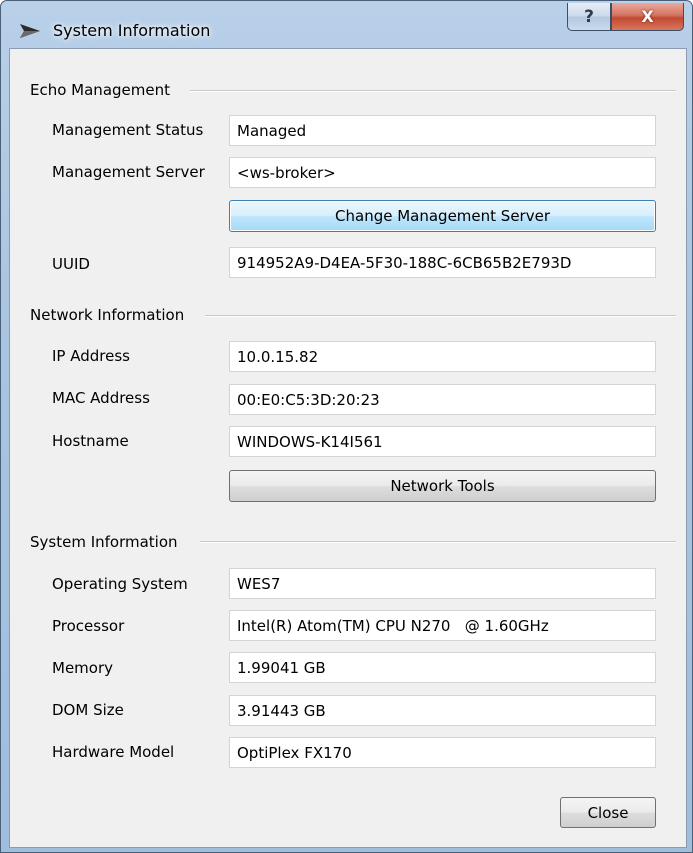  I want to click on ip-address-field: 10.0.15.82, so click(442, 356).